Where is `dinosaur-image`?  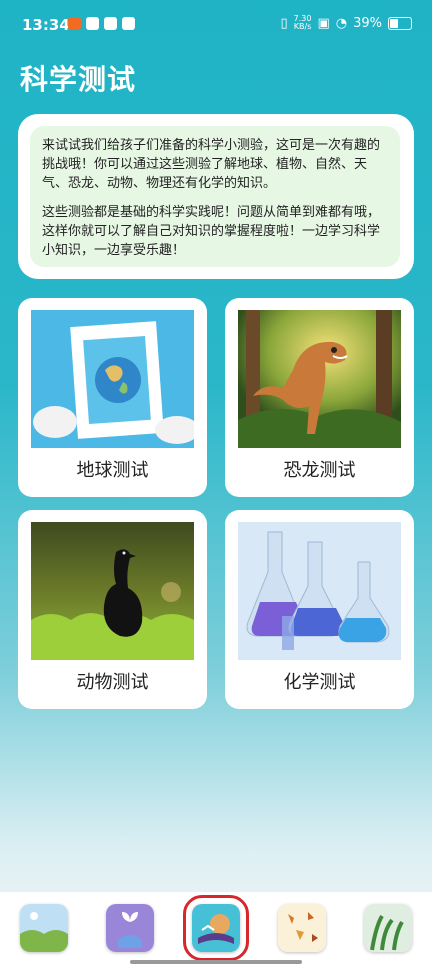 dinosaur-image is located at coordinates (319, 379).